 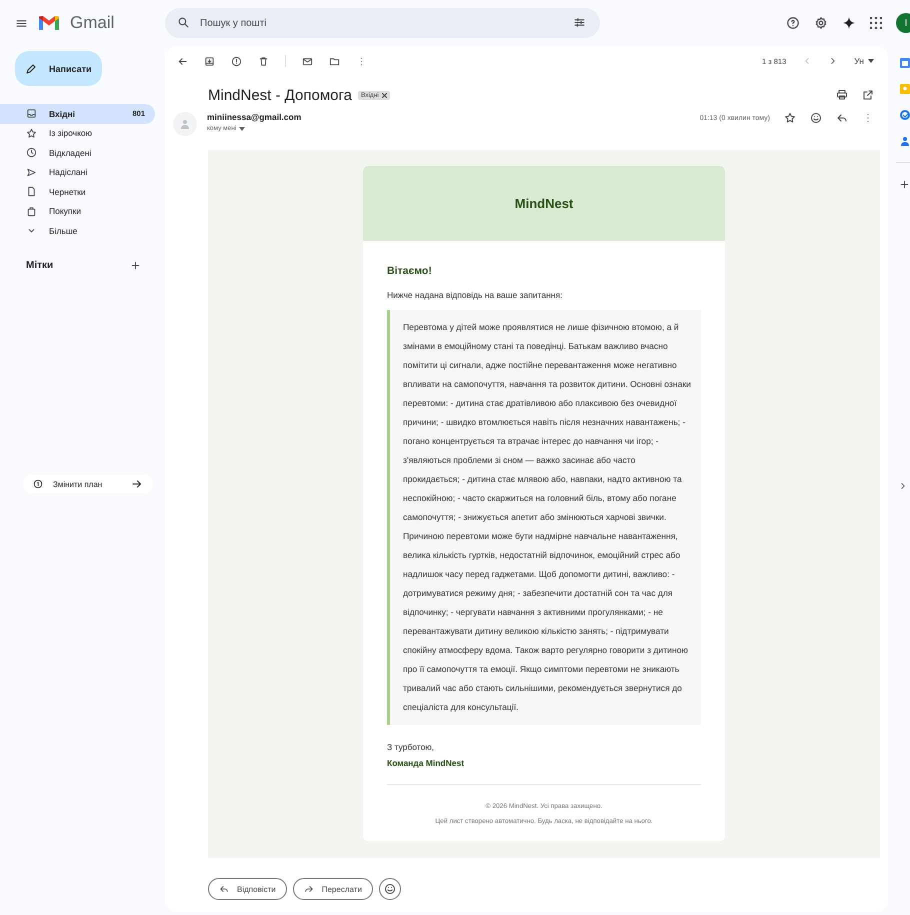 What do you see at coordinates (821, 23) in the screenshot?
I see `settings-icon` at bounding box center [821, 23].